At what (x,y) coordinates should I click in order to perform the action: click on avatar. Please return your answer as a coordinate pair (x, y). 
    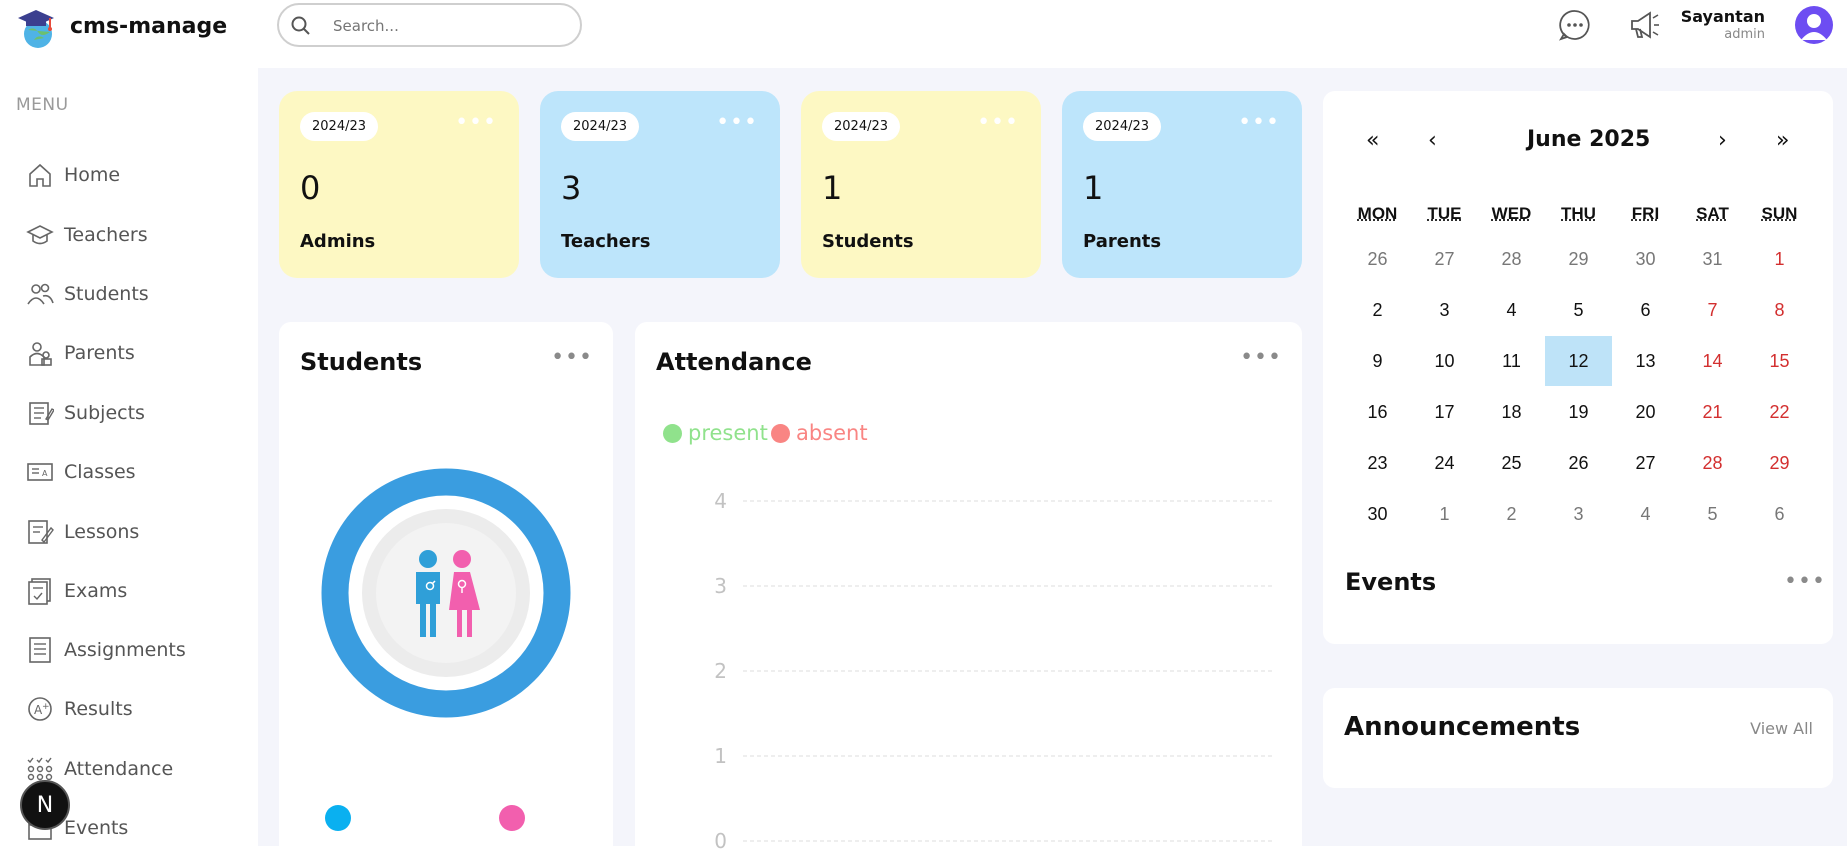
    Looking at the image, I should click on (1814, 25).